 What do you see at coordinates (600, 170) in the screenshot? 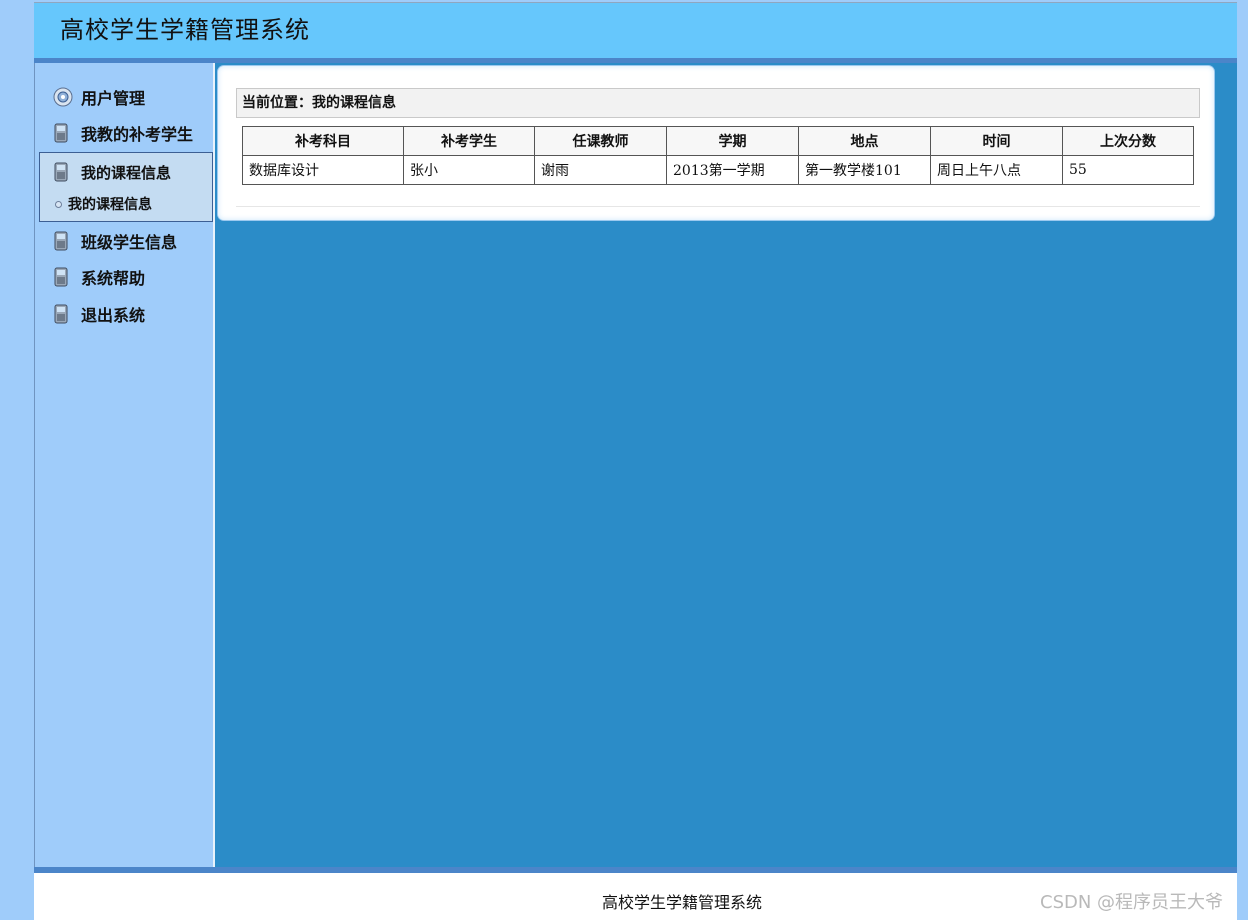
I see `table-cell: 谢雨` at bounding box center [600, 170].